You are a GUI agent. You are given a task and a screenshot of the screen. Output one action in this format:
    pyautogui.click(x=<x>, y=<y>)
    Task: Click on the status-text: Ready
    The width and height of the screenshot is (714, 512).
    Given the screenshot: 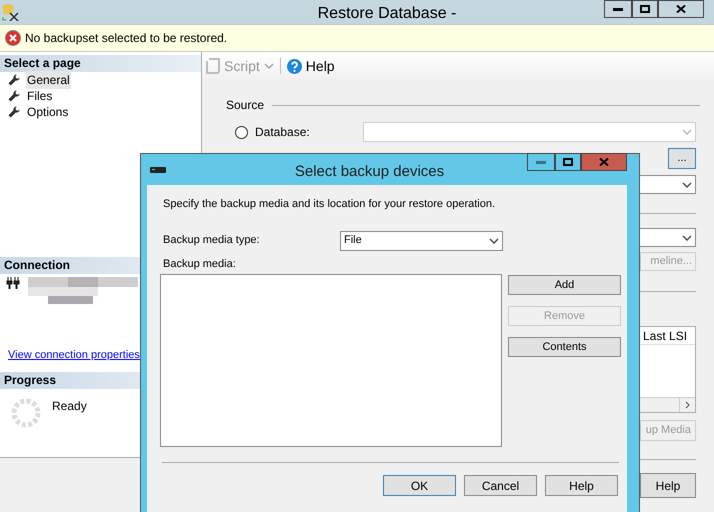 What is the action you would take?
    pyautogui.click(x=69, y=406)
    